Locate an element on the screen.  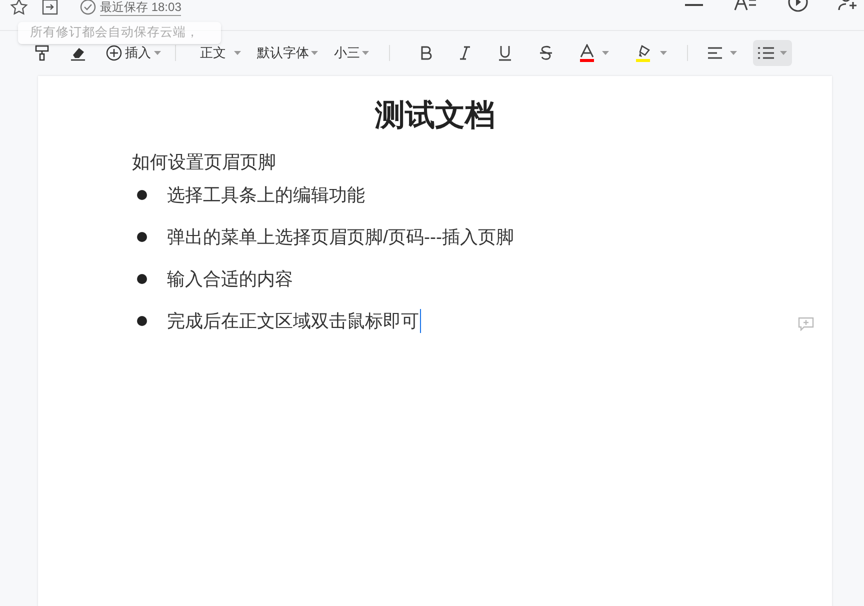
export-icon is located at coordinates (50, 7).